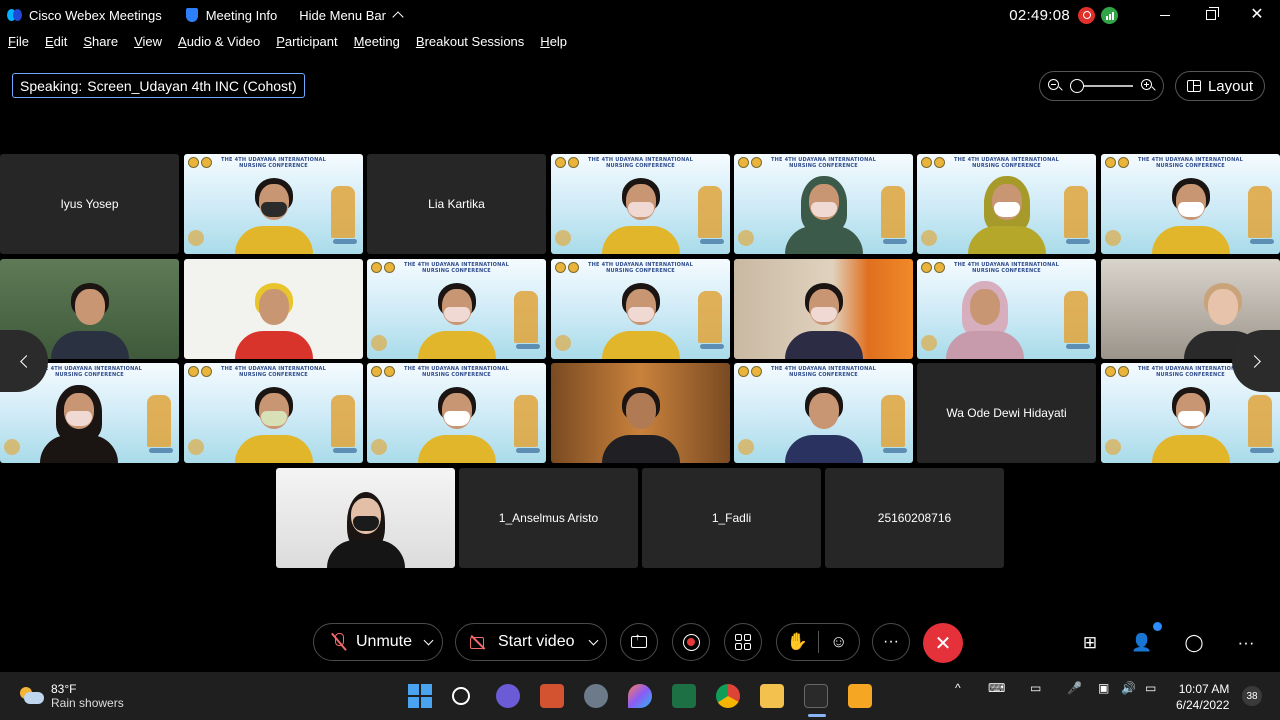 The height and width of the screenshot is (720, 1280). Describe the element at coordinates (1148, 86) in the screenshot. I see `zoom-in-icon` at that location.